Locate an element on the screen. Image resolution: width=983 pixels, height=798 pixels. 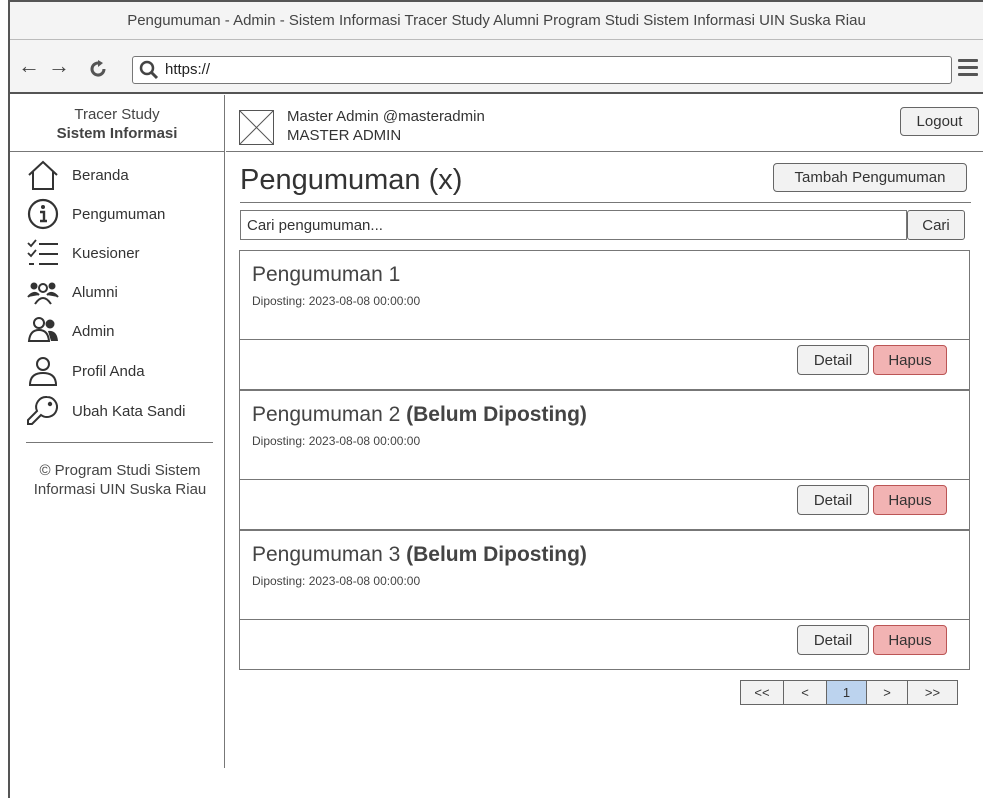
user-name: Master Admin @masteradmin is located at coordinates (386, 116).